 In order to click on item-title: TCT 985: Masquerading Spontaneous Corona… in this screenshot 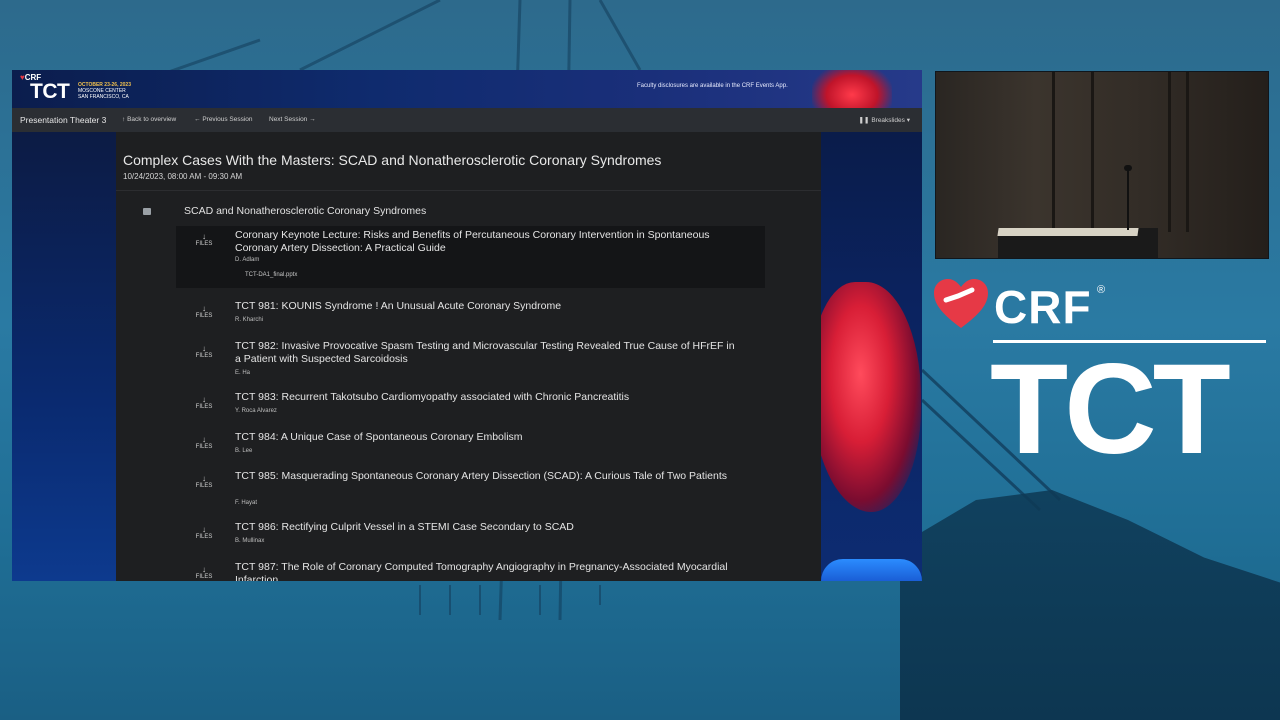, I will do `click(485, 476)`.